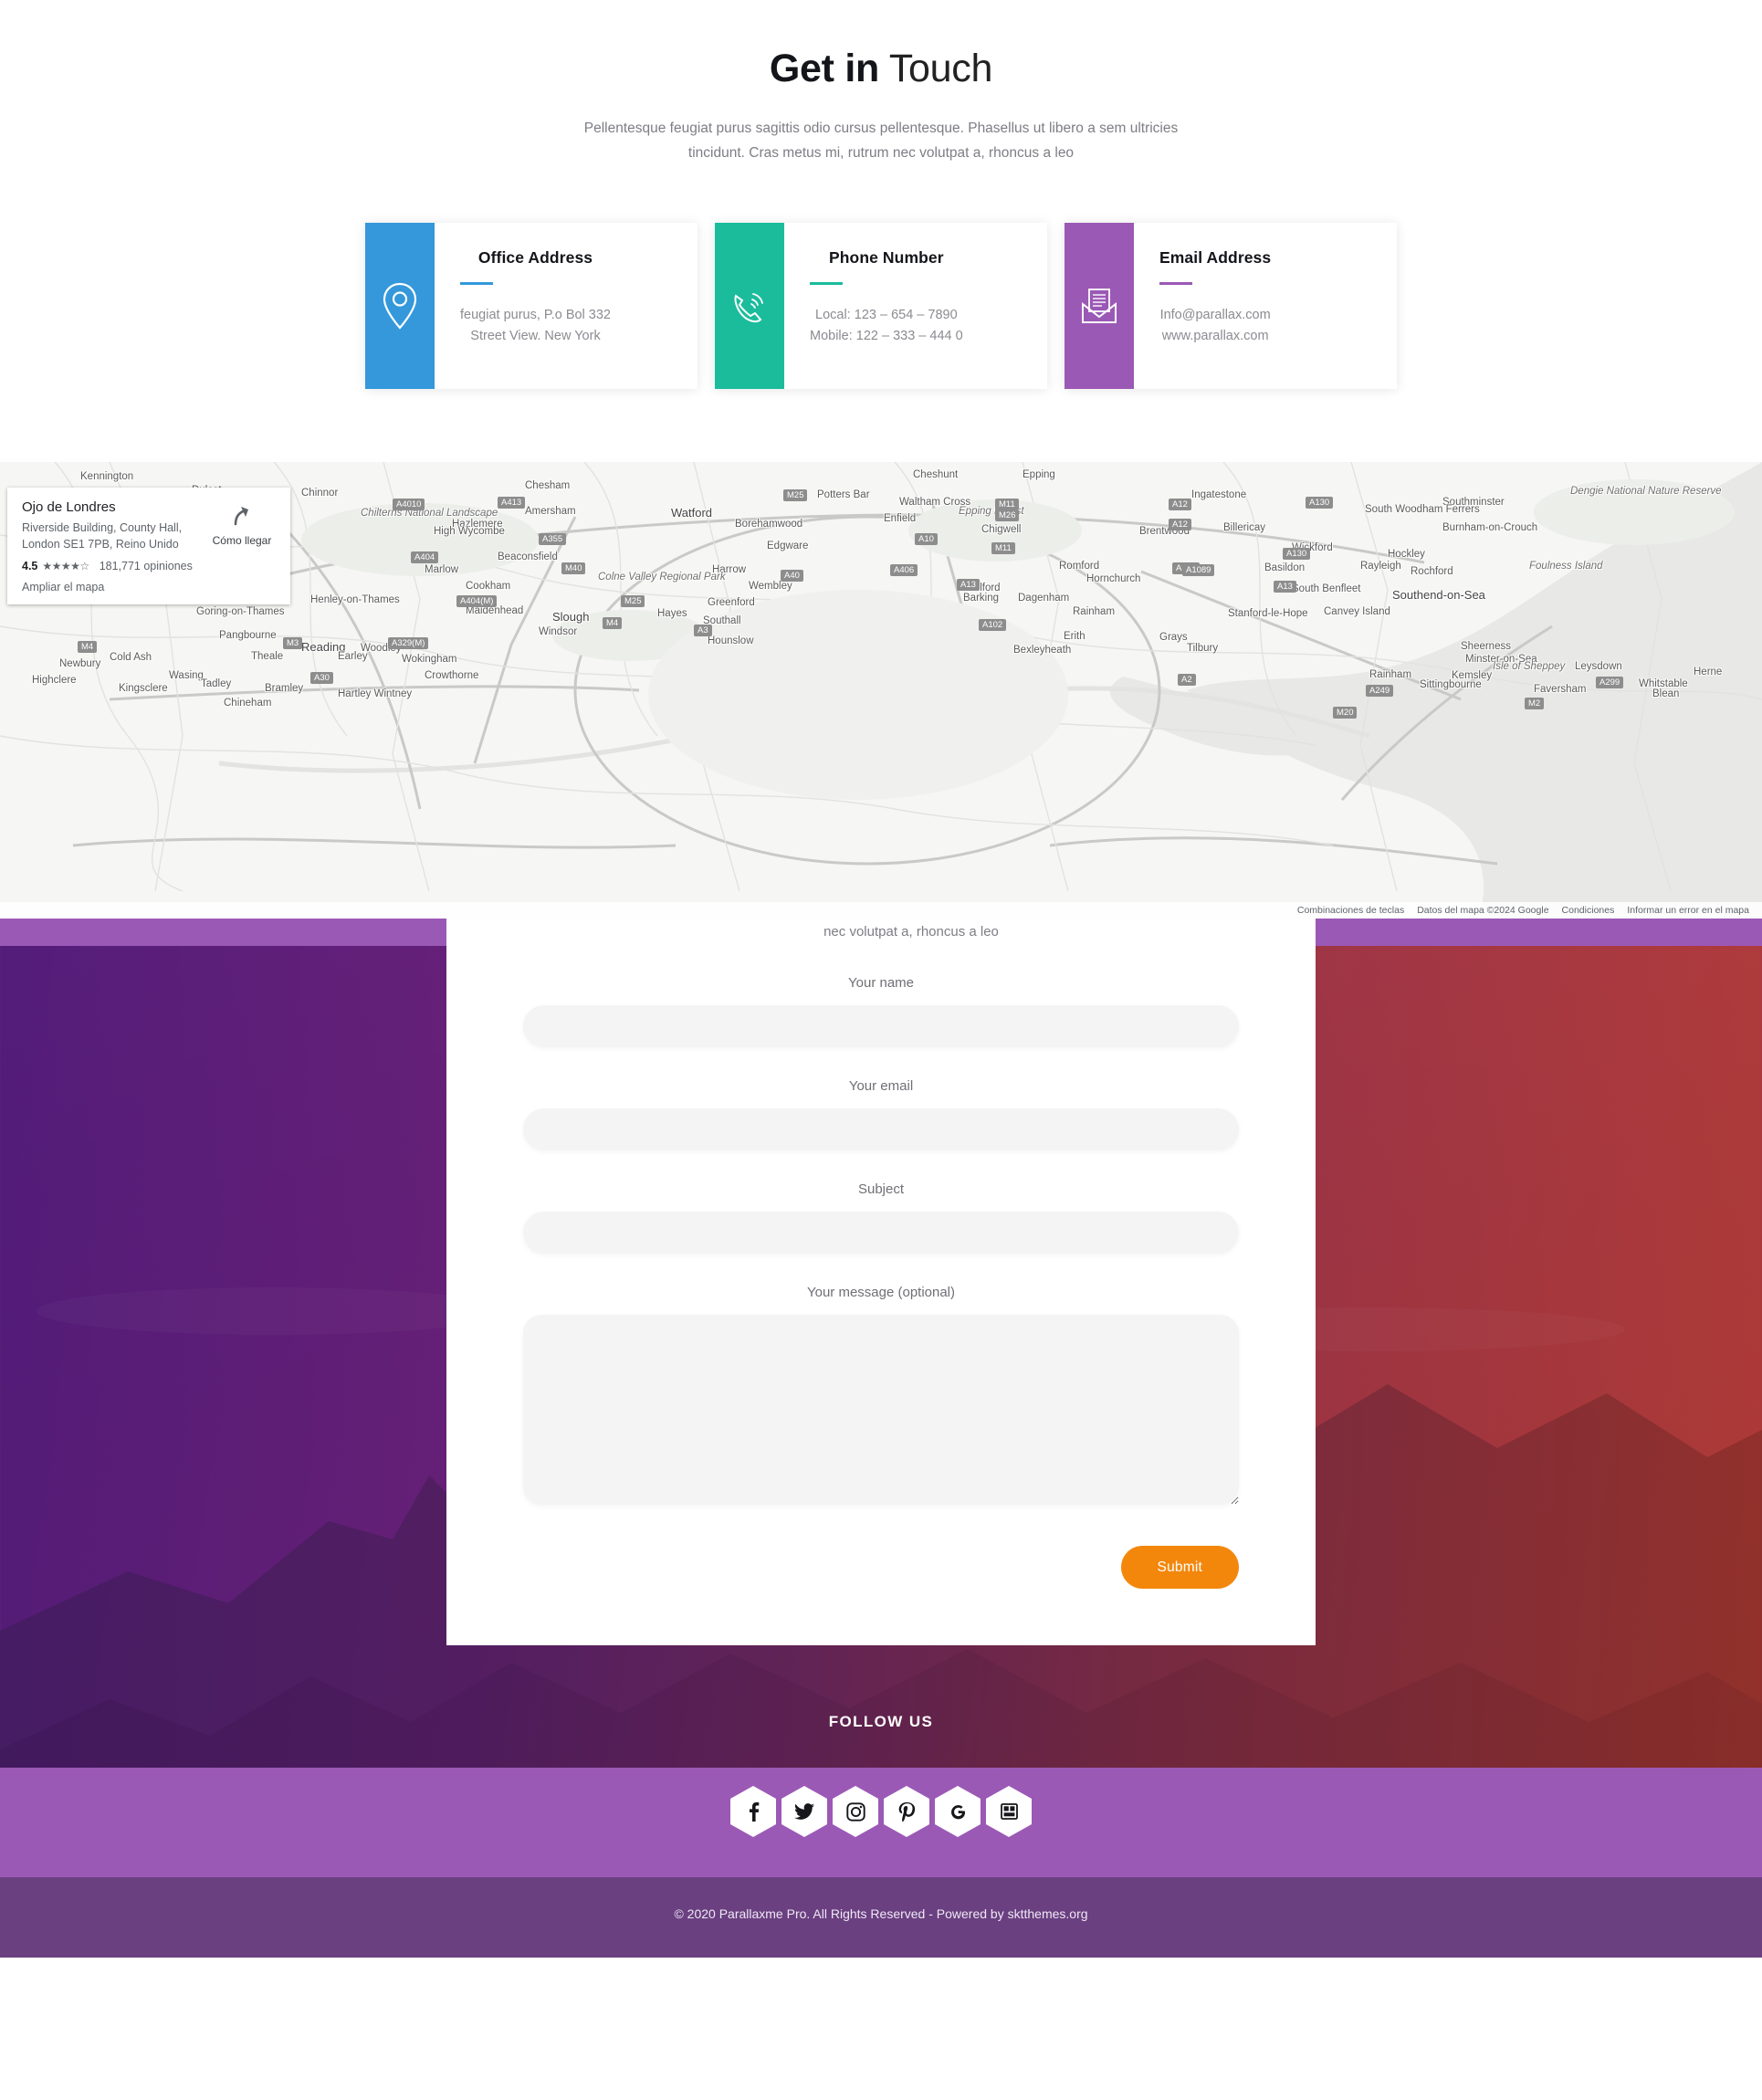 Image resolution: width=1762 pixels, height=2100 pixels. Describe the element at coordinates (613, 622) in the screenshot. I see `road-shield-badge: M4` at that location.